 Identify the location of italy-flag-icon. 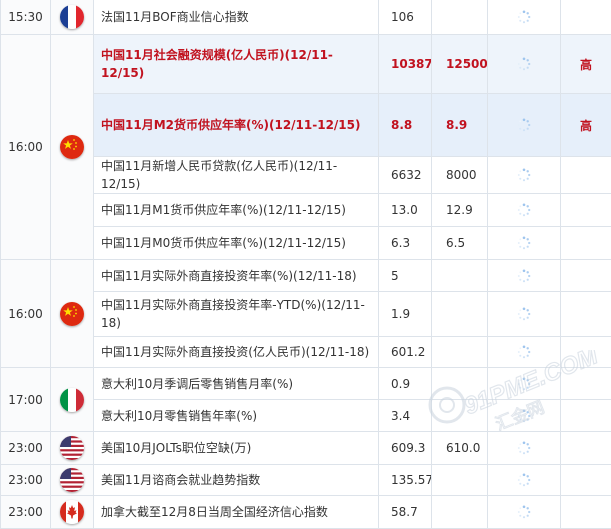
(72, 400).